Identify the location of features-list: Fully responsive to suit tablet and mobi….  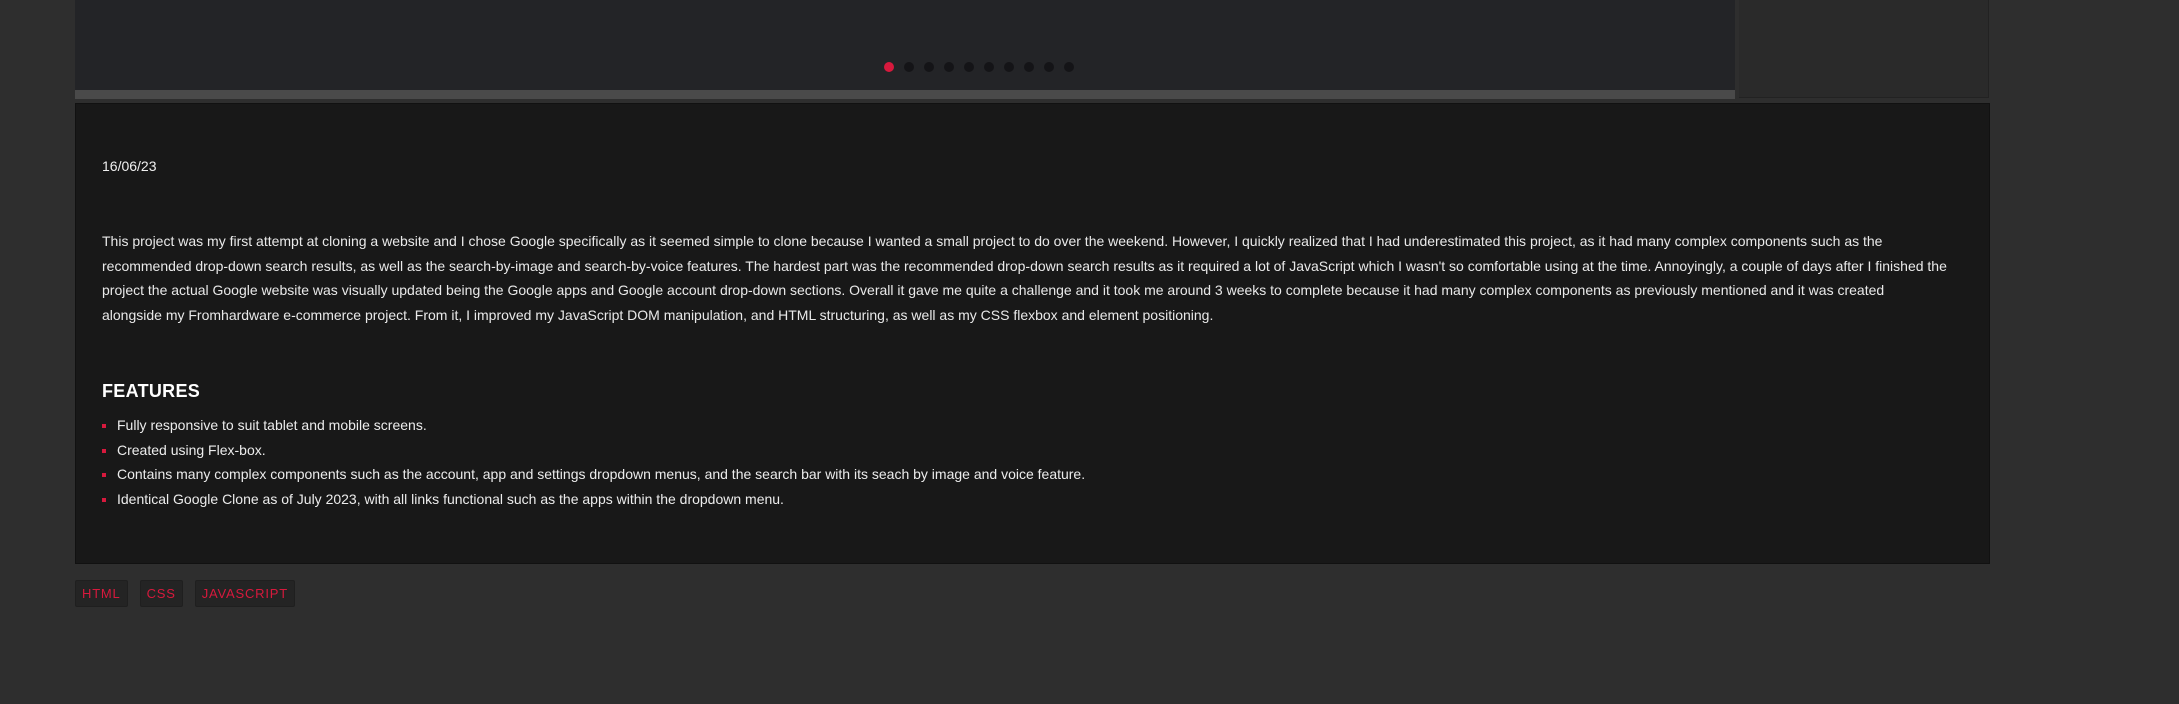
(593, 462).